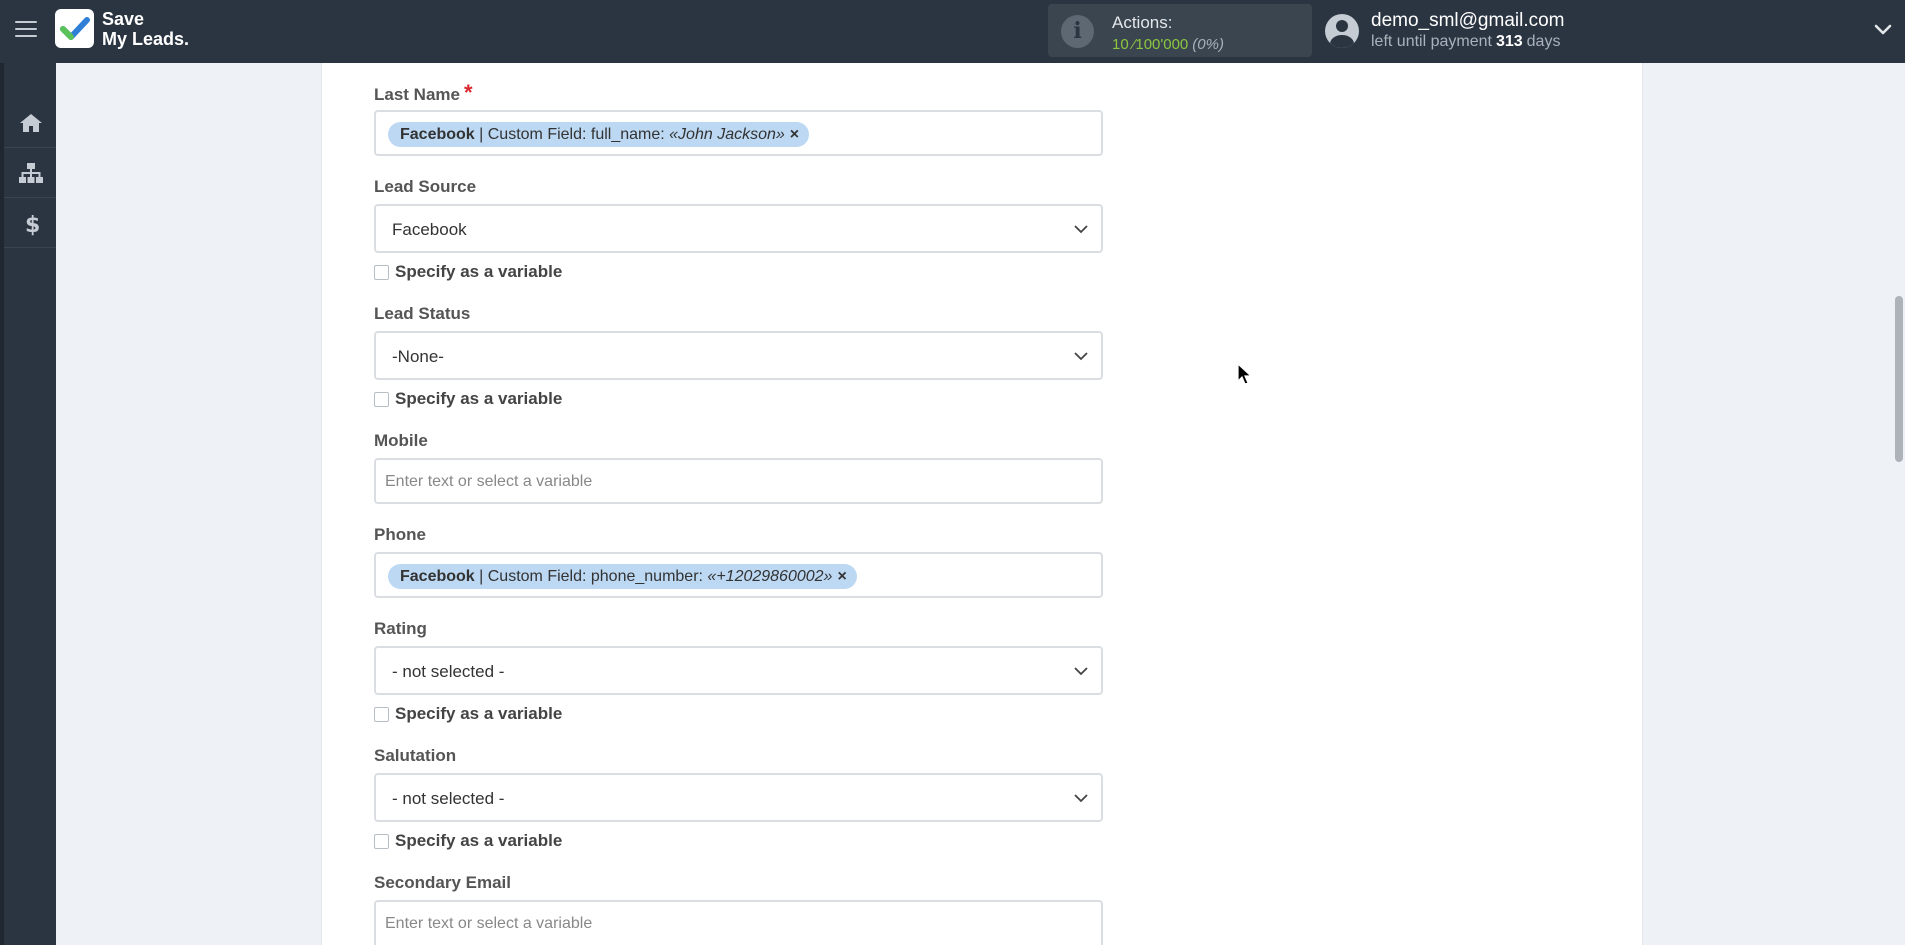 The image size is (1905, 945). What do you see at coordinates (738, 922) in the screenshot?
I see `secondary-email-input: Enter text or select a variable` at bounding box center [738, 922].